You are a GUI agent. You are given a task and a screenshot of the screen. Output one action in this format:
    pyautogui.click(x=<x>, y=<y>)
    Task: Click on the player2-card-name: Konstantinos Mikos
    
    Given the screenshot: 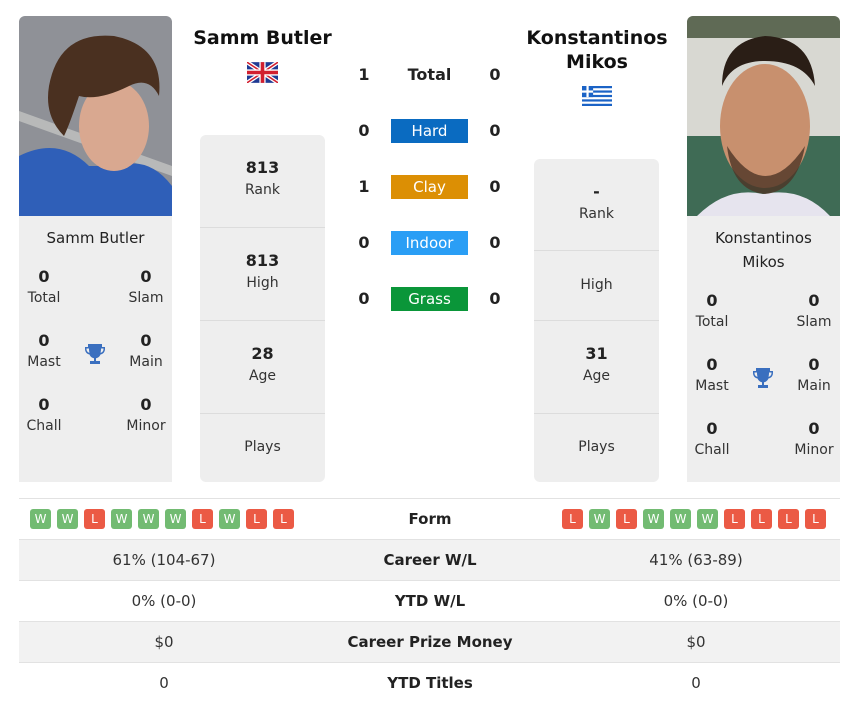 What is the action you would take?
    pyautogui.click(x=763, y=250)
    